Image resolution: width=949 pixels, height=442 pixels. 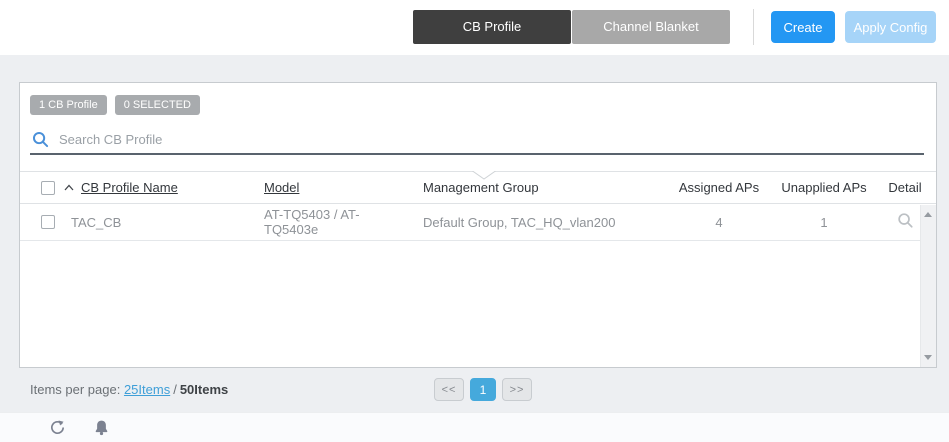 I want to click on column-header-detail: Detail, so click(x=905, y=187).